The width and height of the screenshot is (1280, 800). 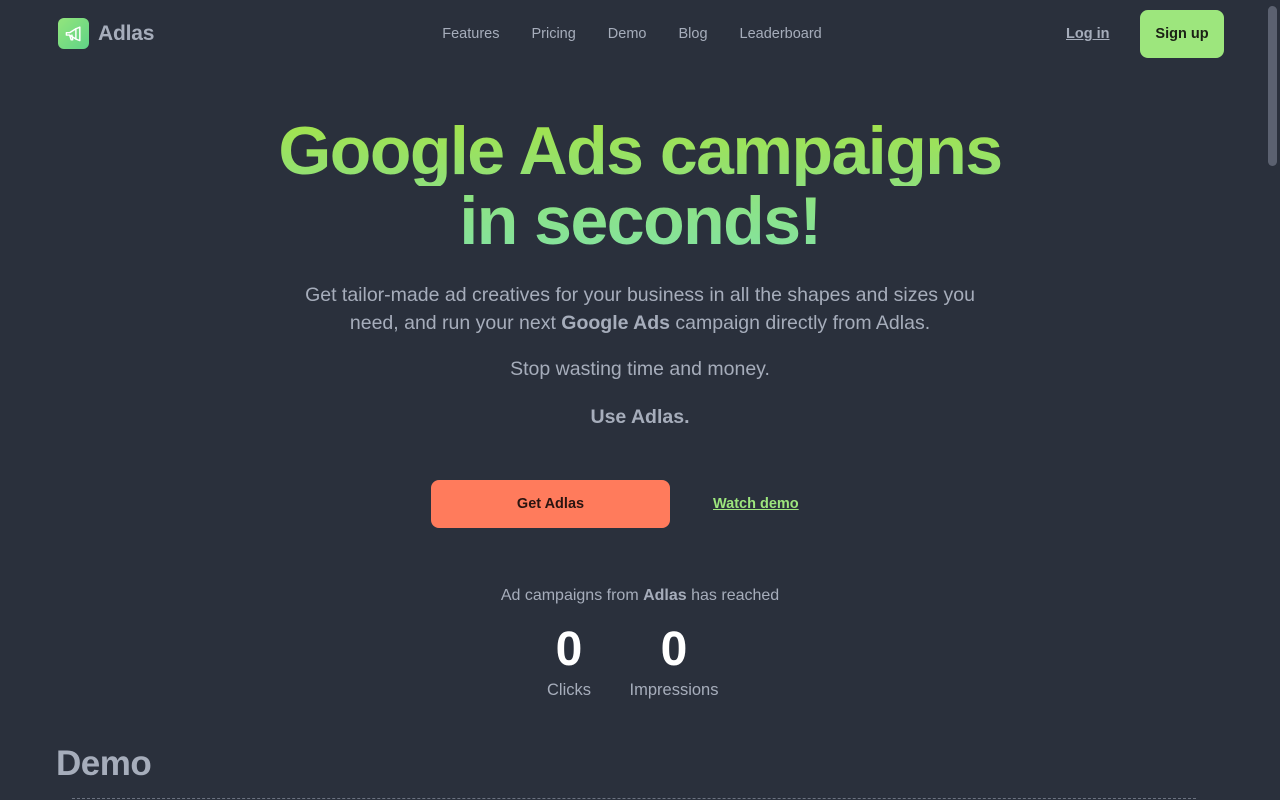 I want to click on reach-brand: Adlas, so click(x=665, y=595).